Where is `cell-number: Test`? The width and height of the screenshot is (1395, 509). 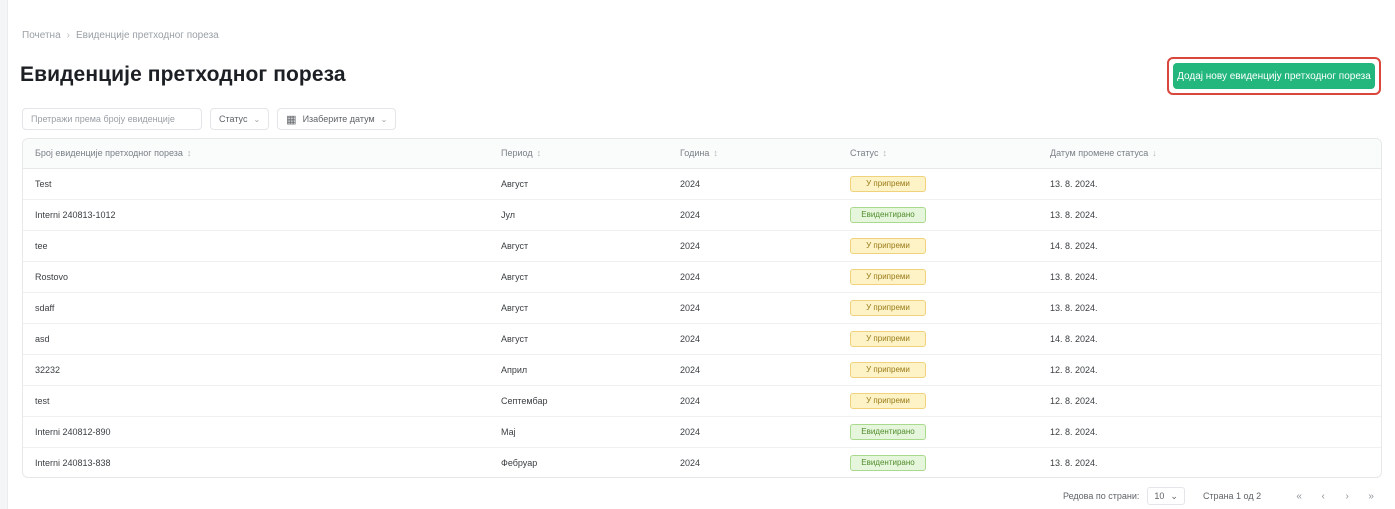 cell-number: Test is located at coordinates (256, 184).